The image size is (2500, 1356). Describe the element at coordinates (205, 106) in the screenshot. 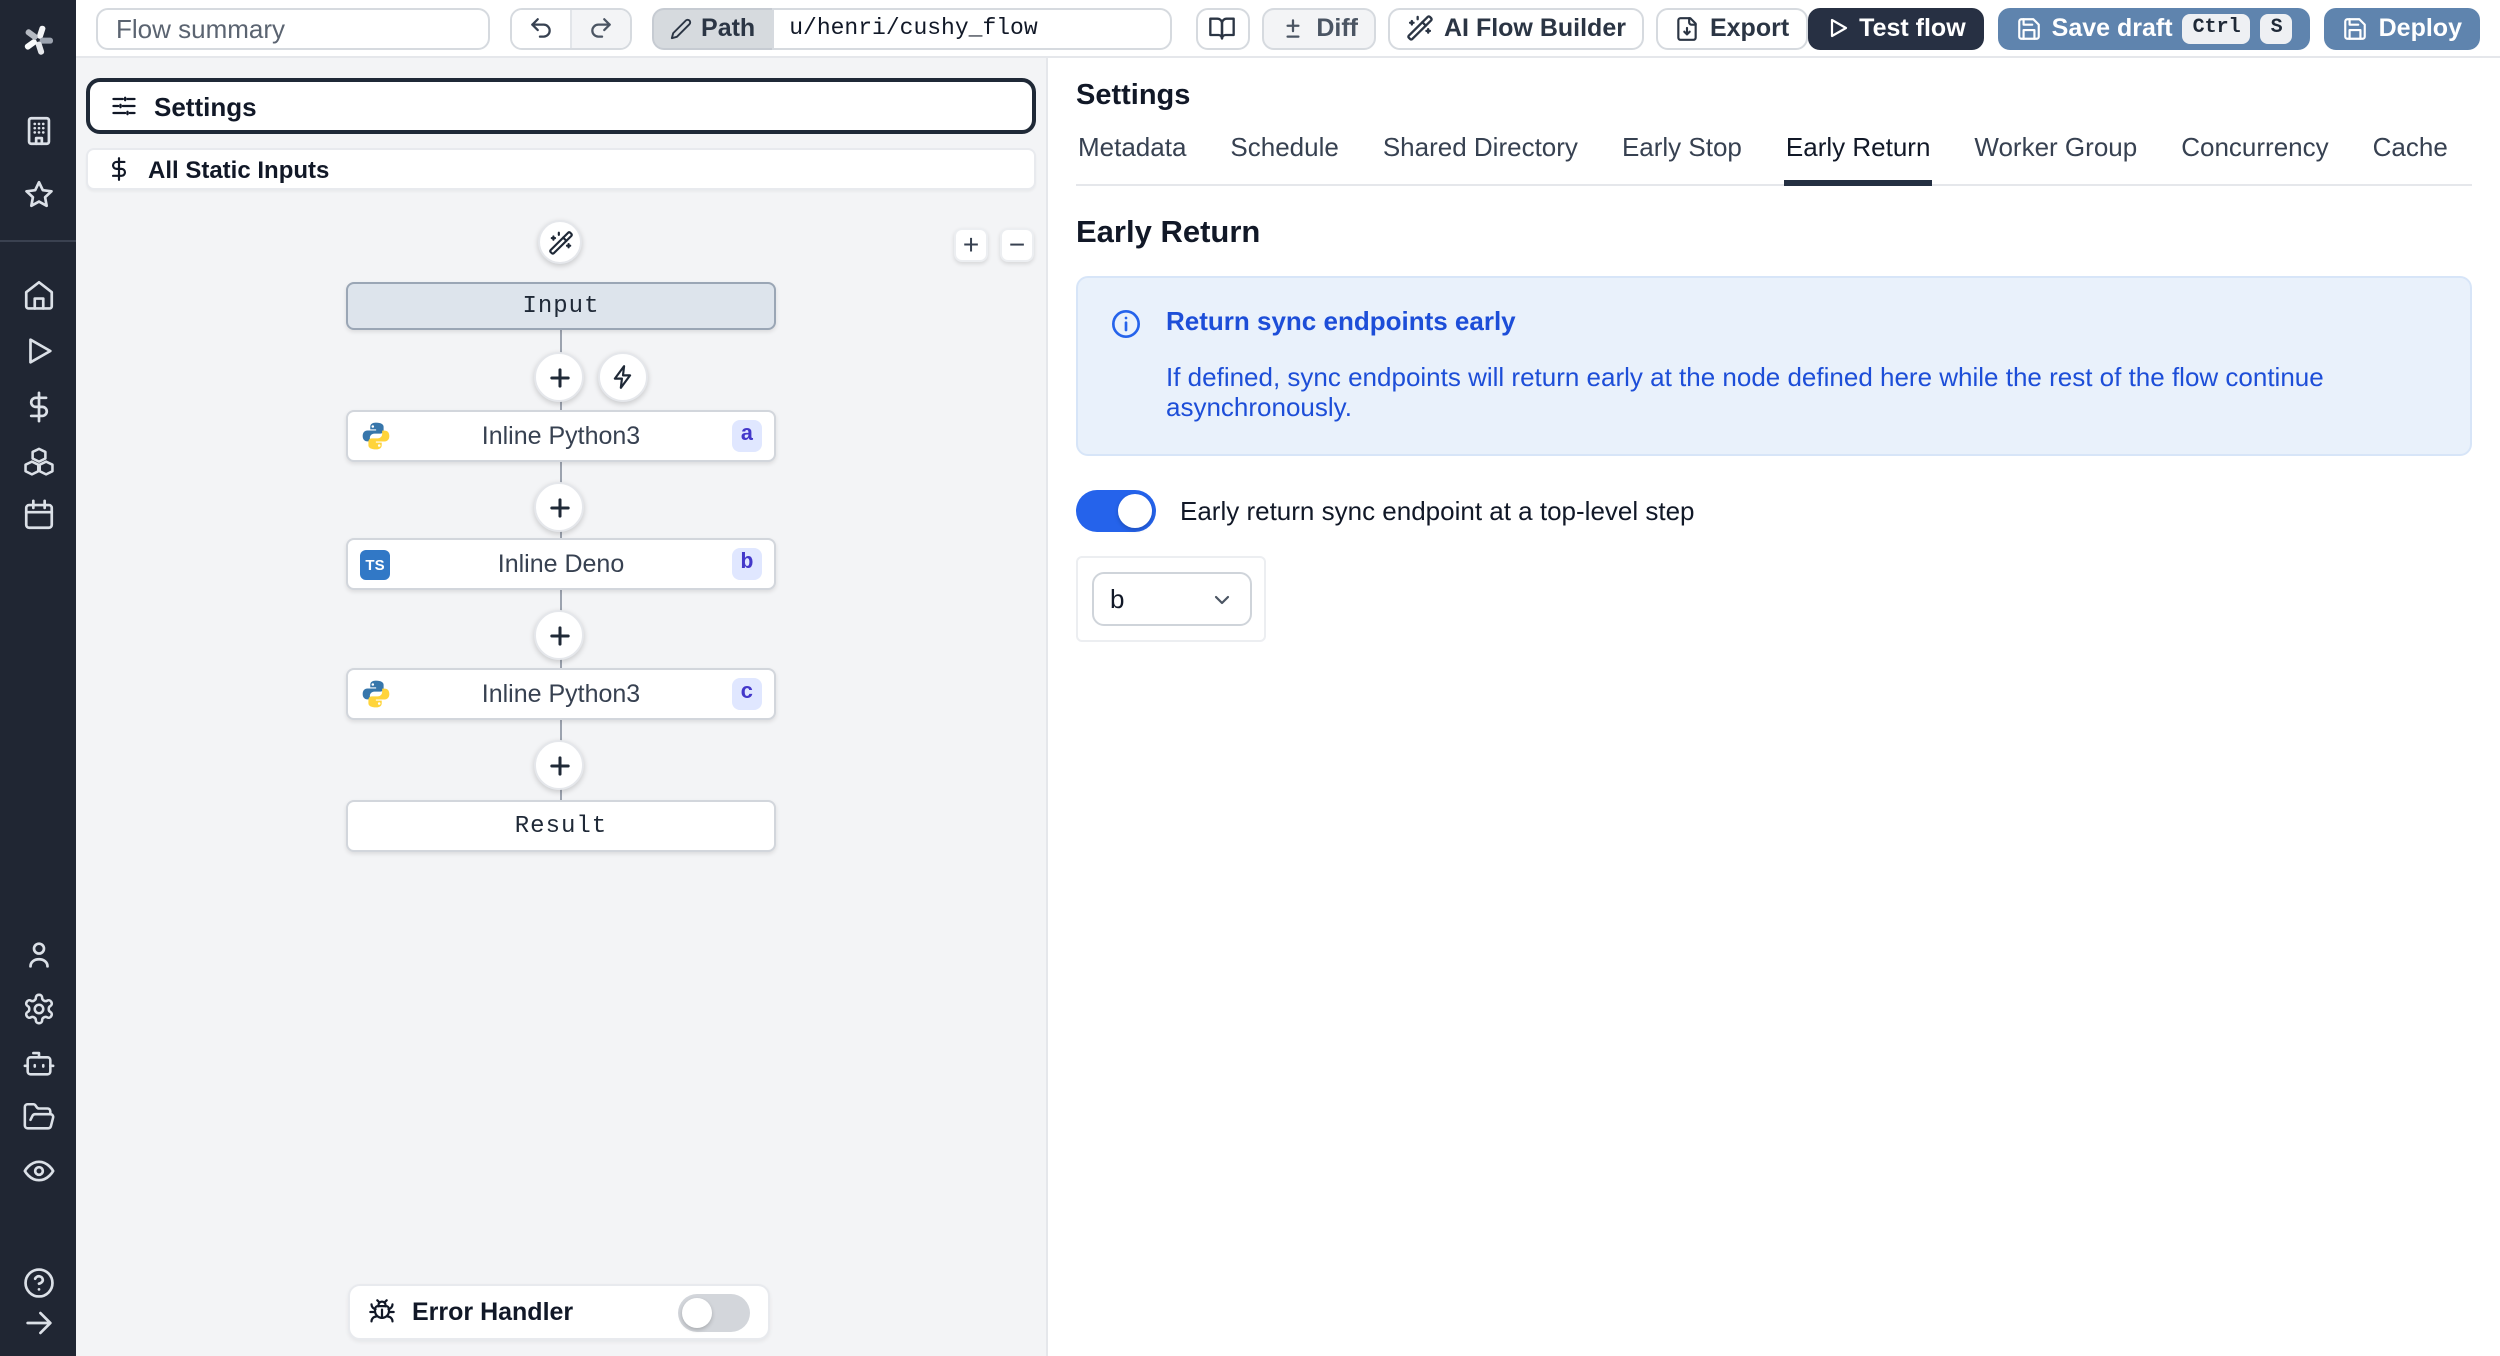

I see `flow-settings-label: Settings` at that location.